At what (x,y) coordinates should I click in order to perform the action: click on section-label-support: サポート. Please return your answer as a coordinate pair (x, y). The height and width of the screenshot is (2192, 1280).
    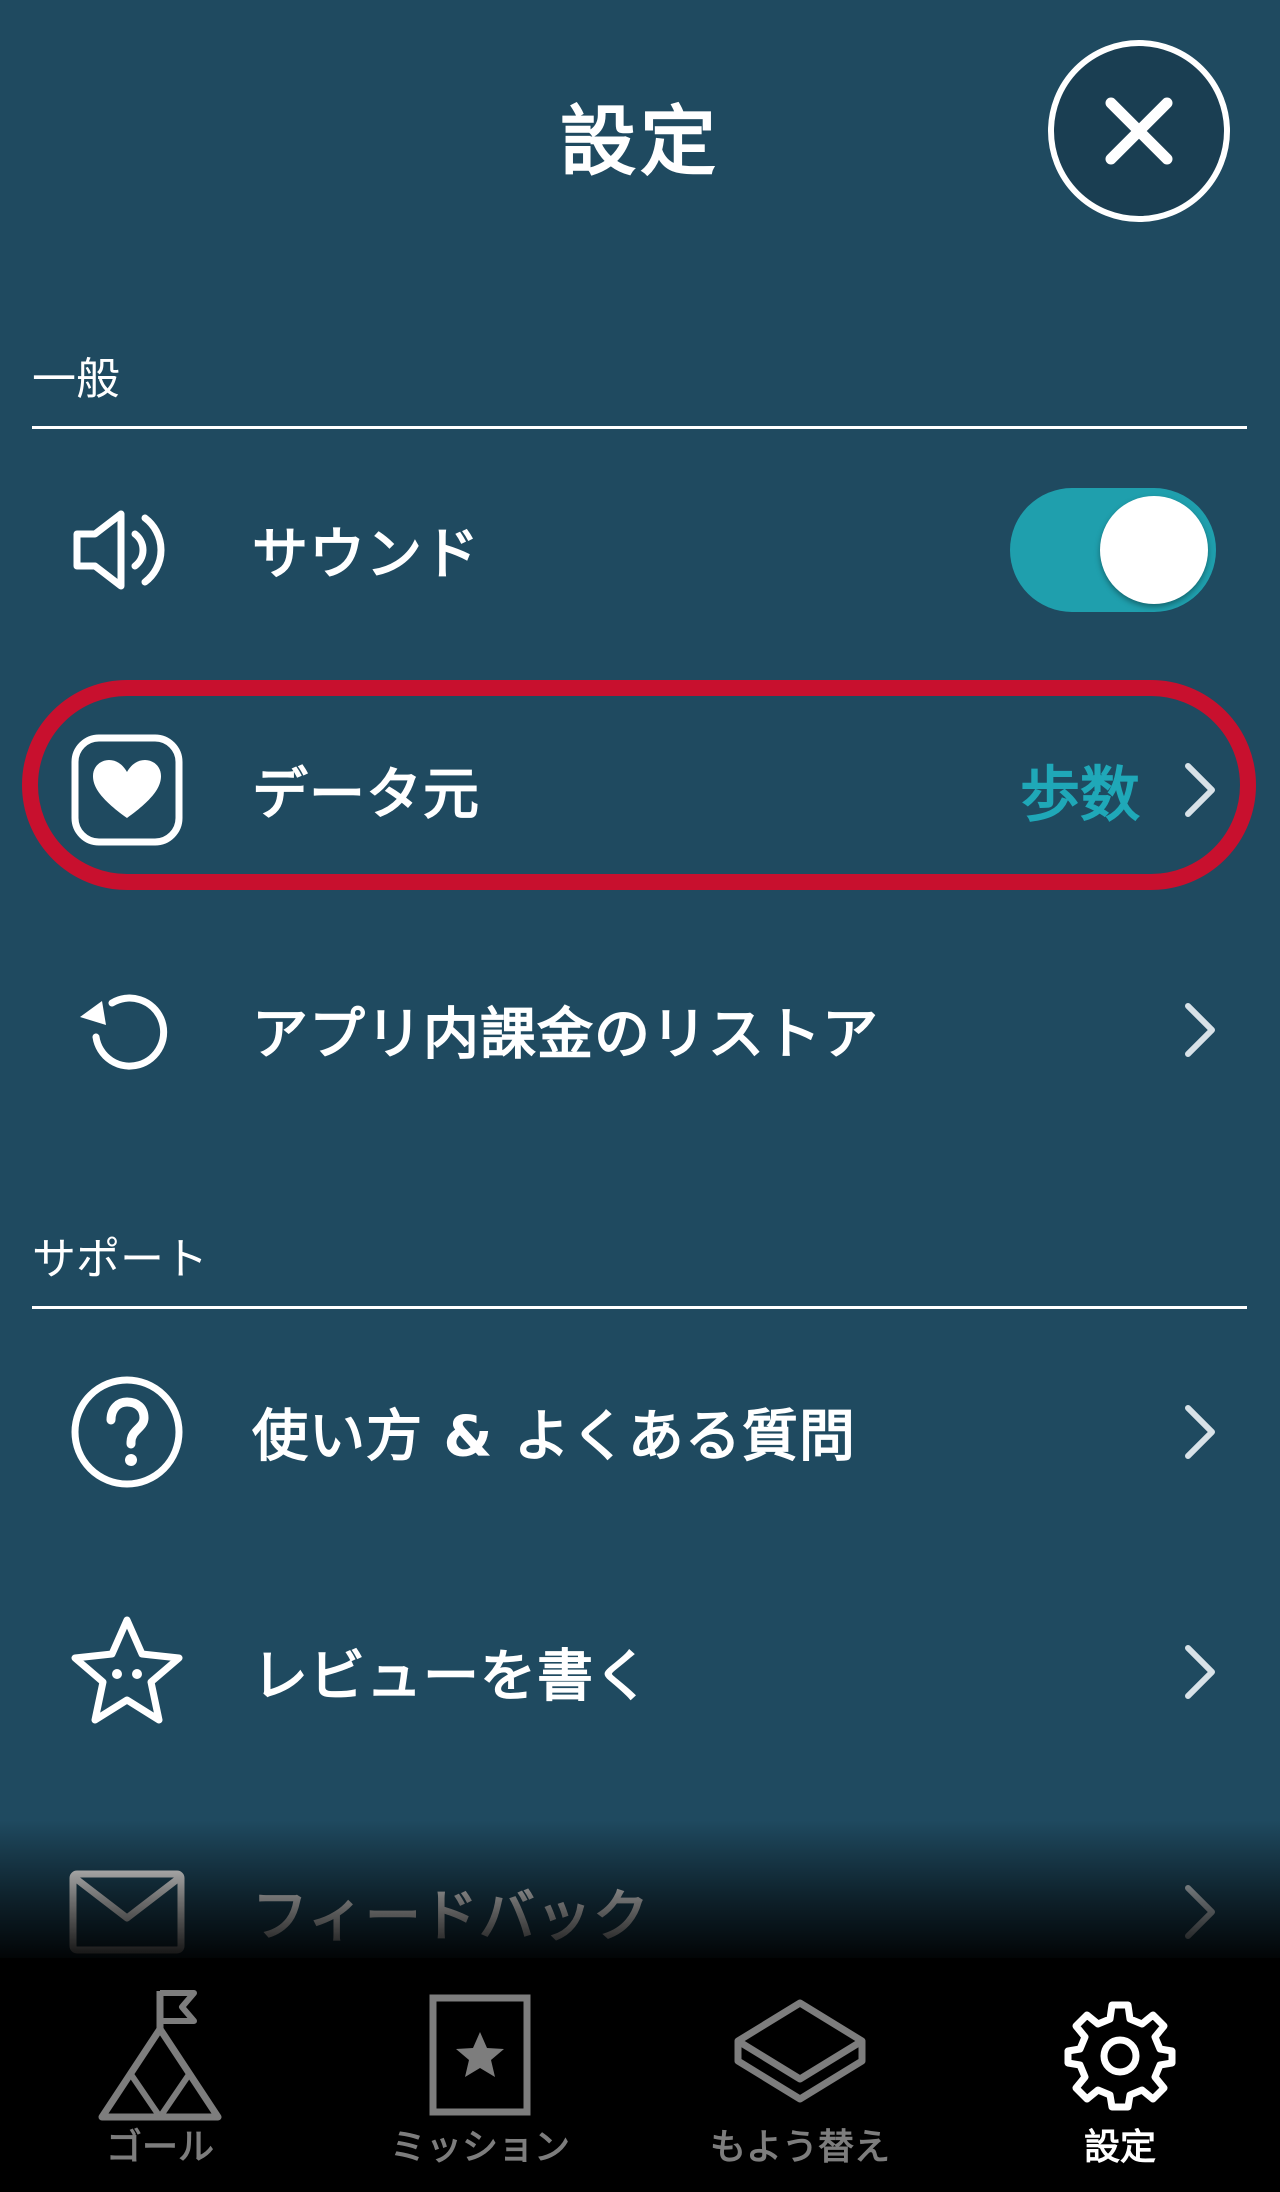
    Looking at the image, I should click on (120, 1259).